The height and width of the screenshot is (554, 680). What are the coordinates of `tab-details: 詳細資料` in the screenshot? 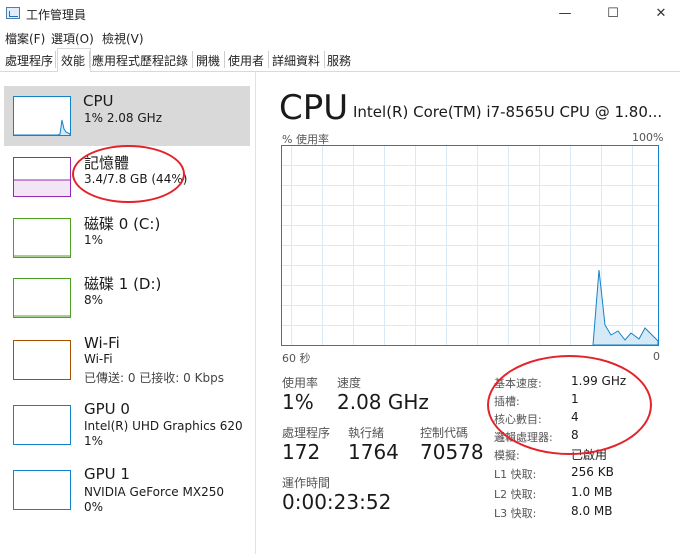 It's located at (296, 60).